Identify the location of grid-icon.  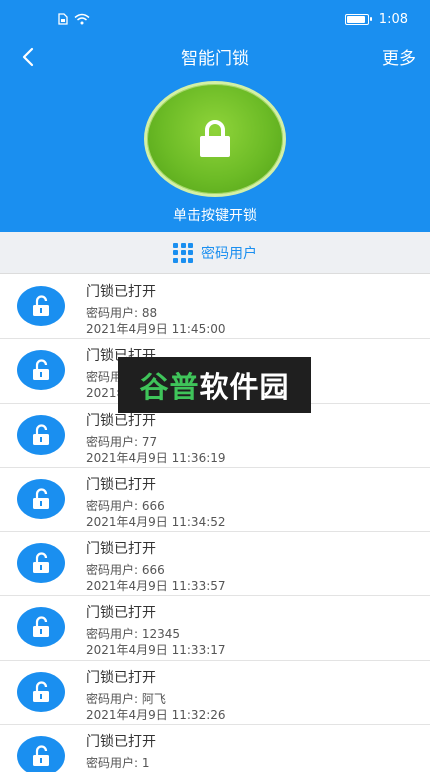
(183, 252).